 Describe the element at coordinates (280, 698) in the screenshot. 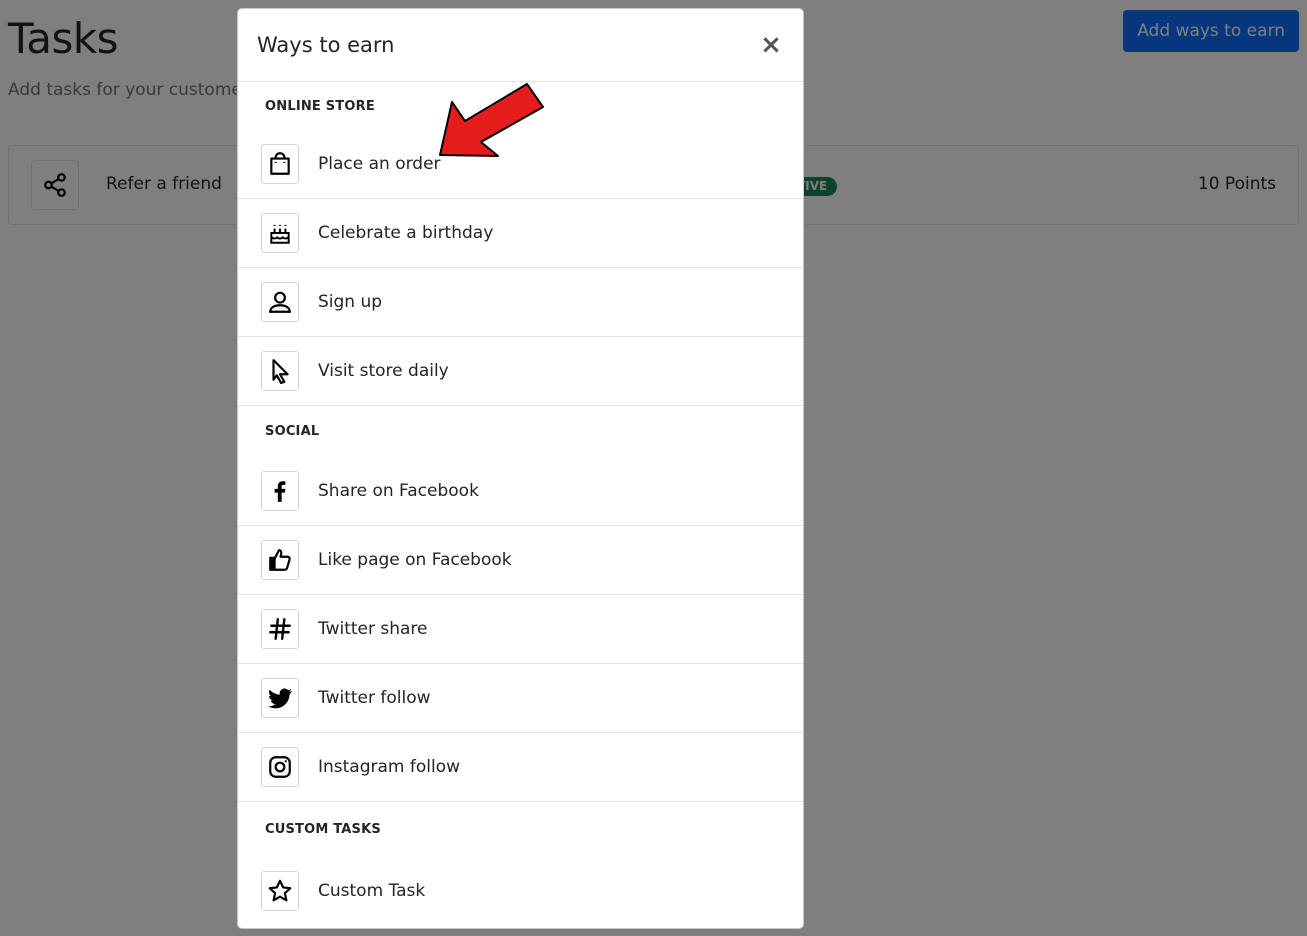

I see `twitter-icon` at that location.